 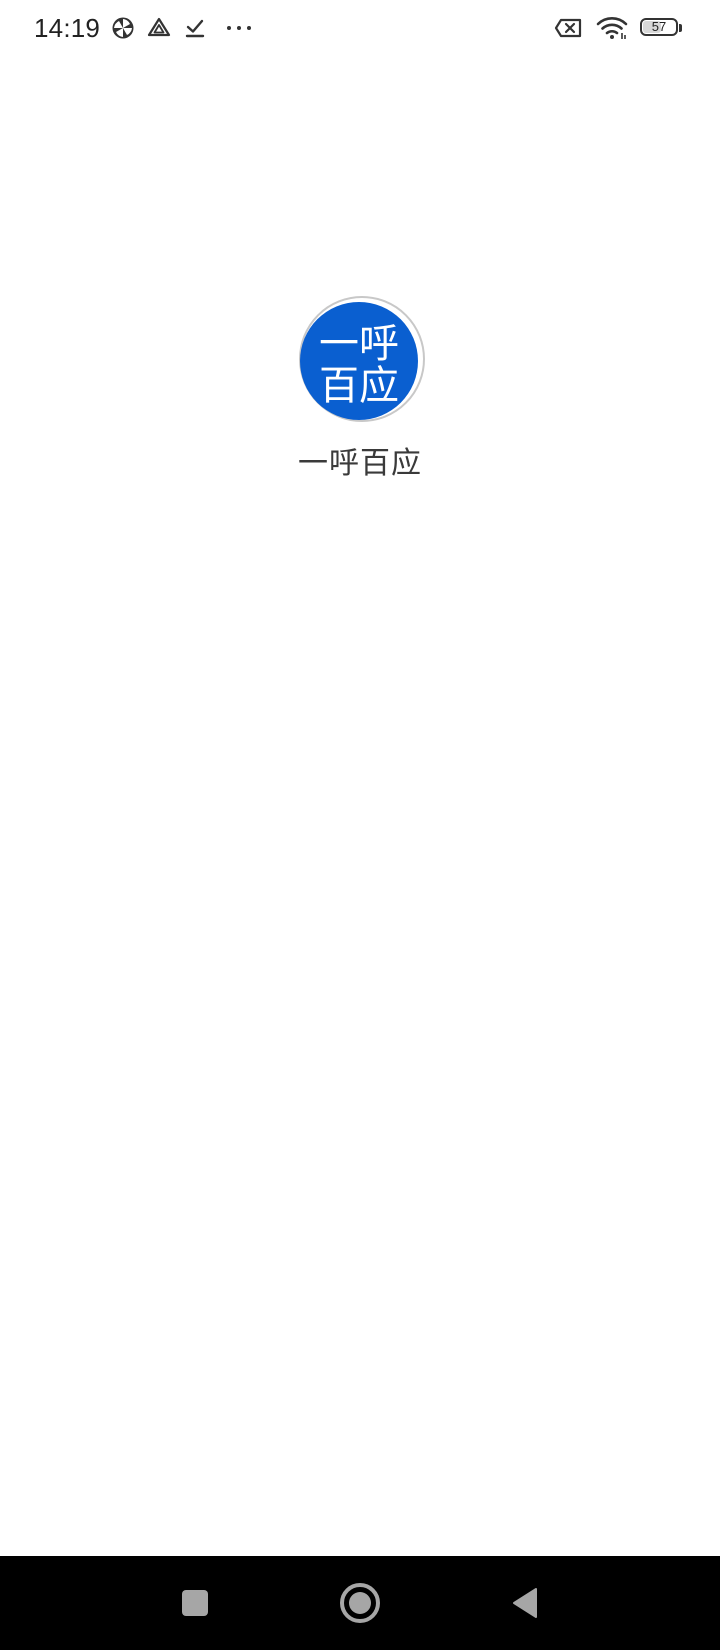 I want to click on home-button, so click(x=360, y=1603).